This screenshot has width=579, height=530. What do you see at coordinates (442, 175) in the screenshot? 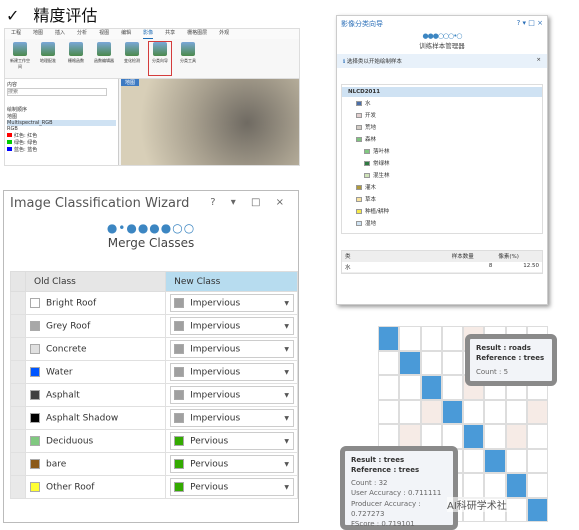
I see `tree-class-item: 混生林` at bounding box center [442, 175].